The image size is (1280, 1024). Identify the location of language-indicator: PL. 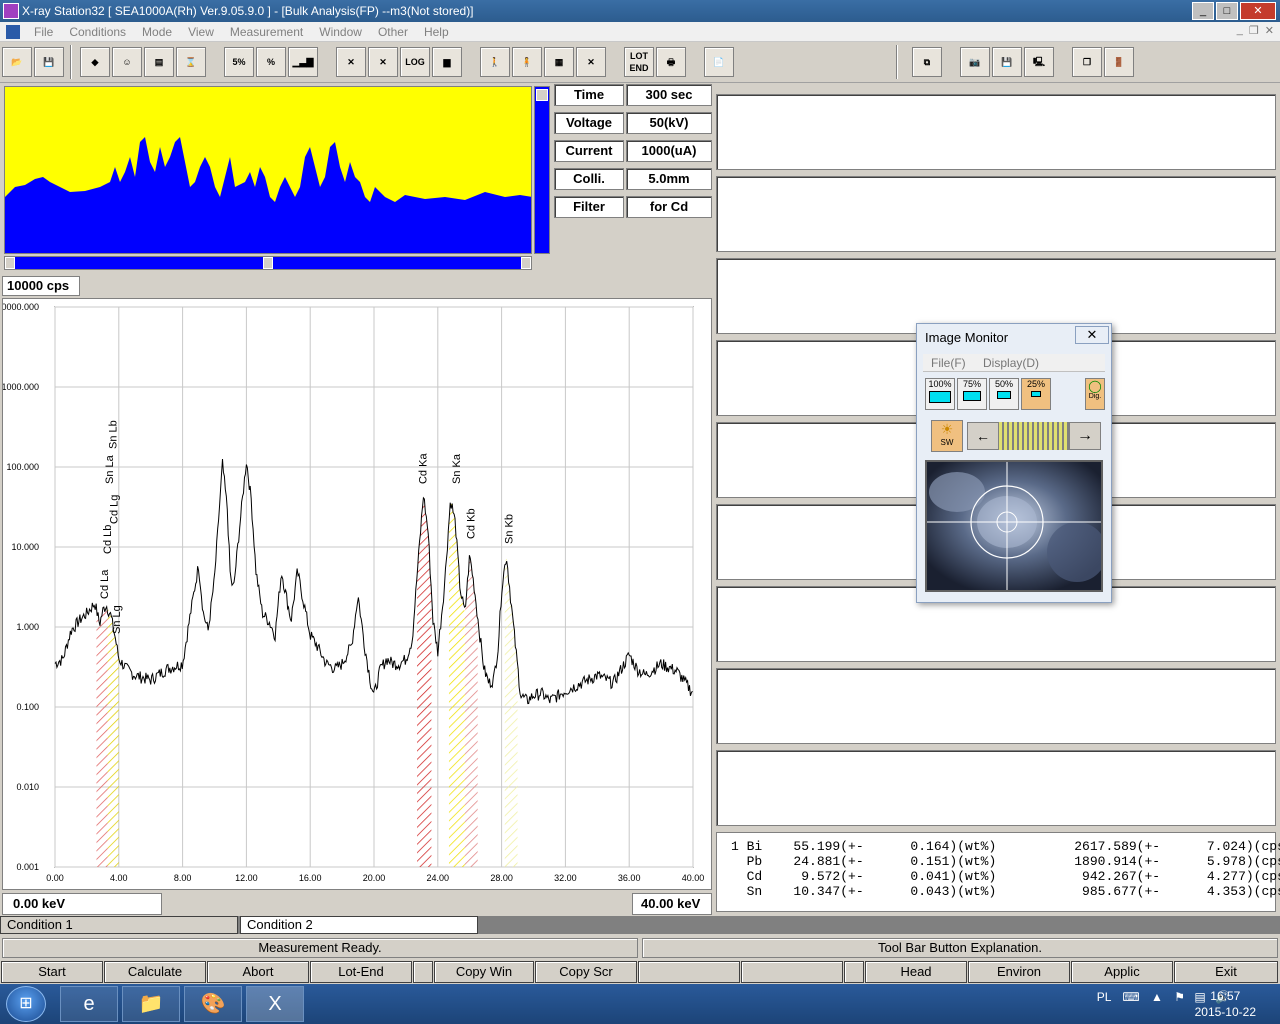
(1104, 997).